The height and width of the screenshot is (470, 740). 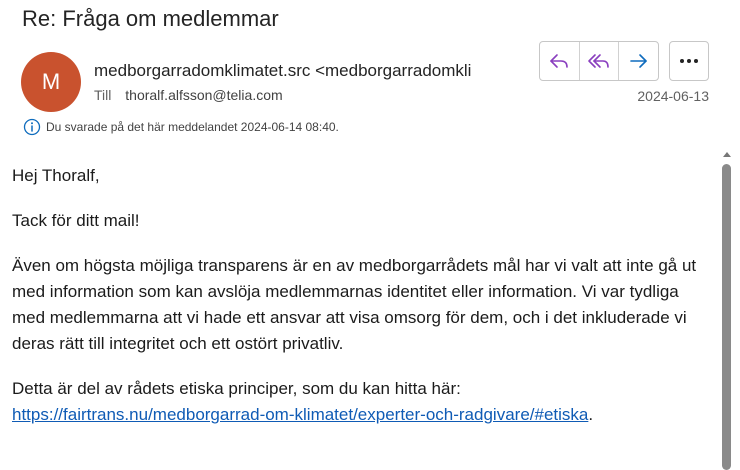 I want to click on more-options-button, so click(x=689, y=61).